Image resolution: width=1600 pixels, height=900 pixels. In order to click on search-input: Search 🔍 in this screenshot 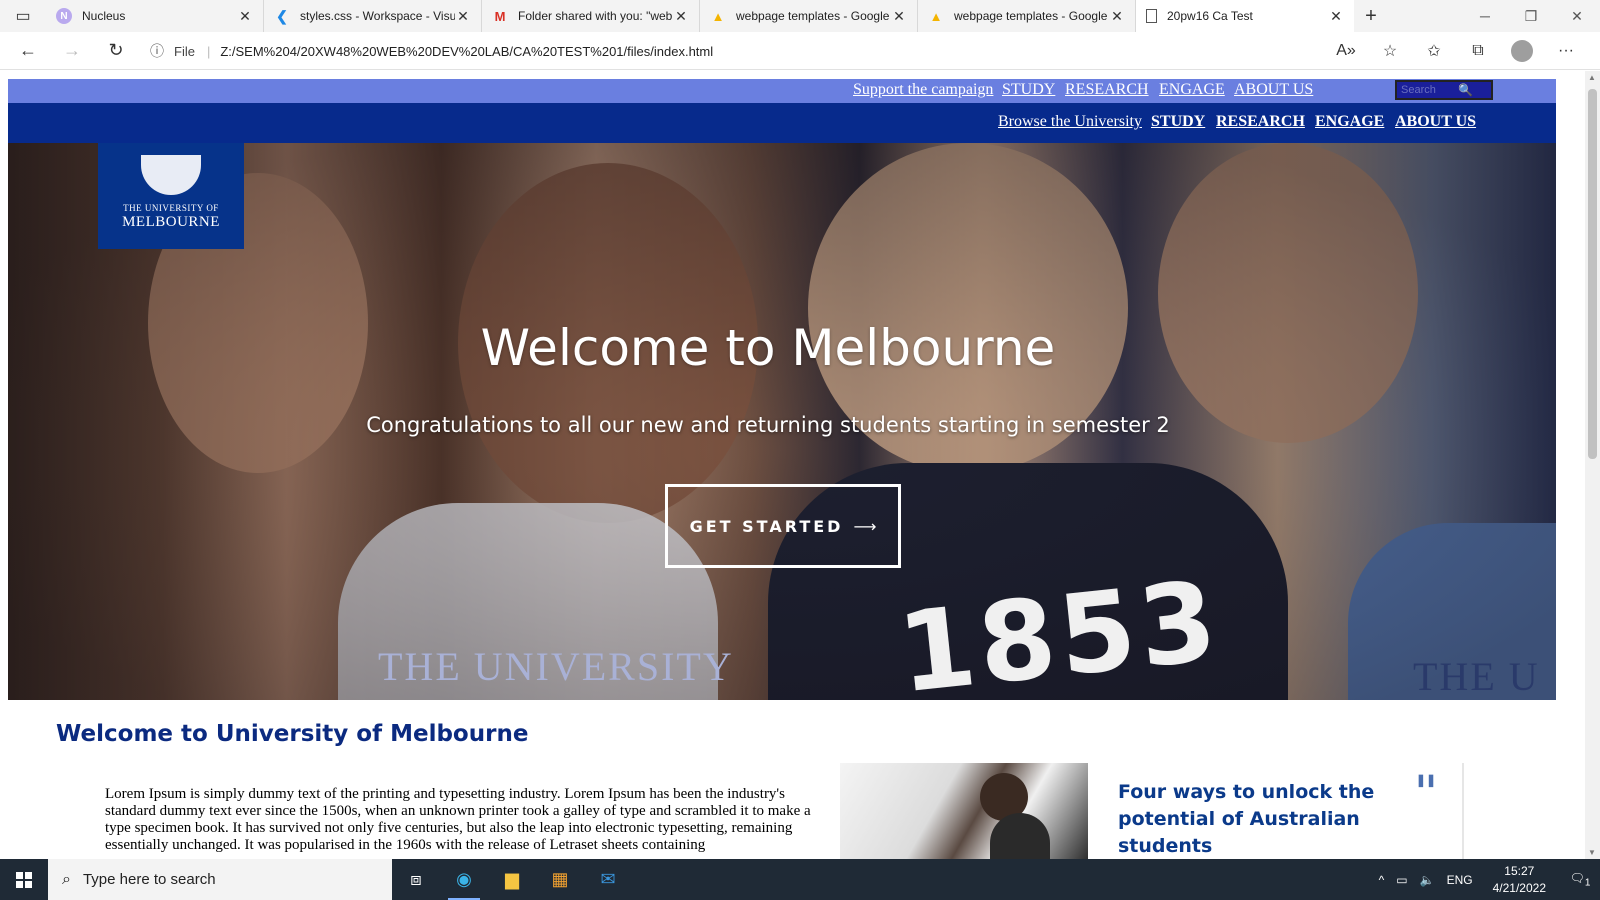, I will do `click(1444, 90)`.